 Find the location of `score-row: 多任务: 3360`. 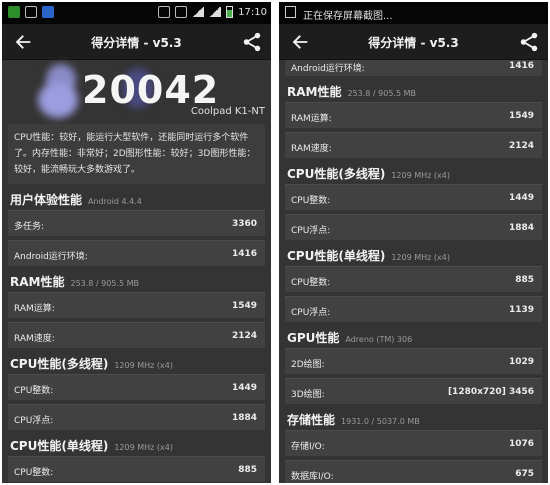

score-row: 多任务: 3360 is located at coordinates (136, 223).